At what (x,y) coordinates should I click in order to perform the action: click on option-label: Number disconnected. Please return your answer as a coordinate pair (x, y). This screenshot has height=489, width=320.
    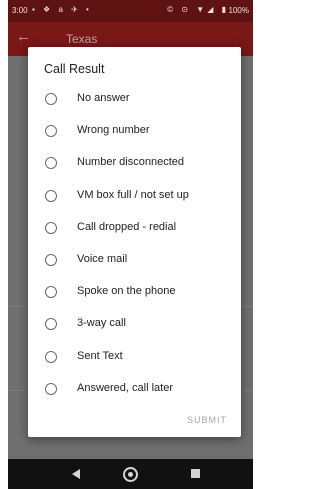
    Looking at the image, I should click on (131, 162).